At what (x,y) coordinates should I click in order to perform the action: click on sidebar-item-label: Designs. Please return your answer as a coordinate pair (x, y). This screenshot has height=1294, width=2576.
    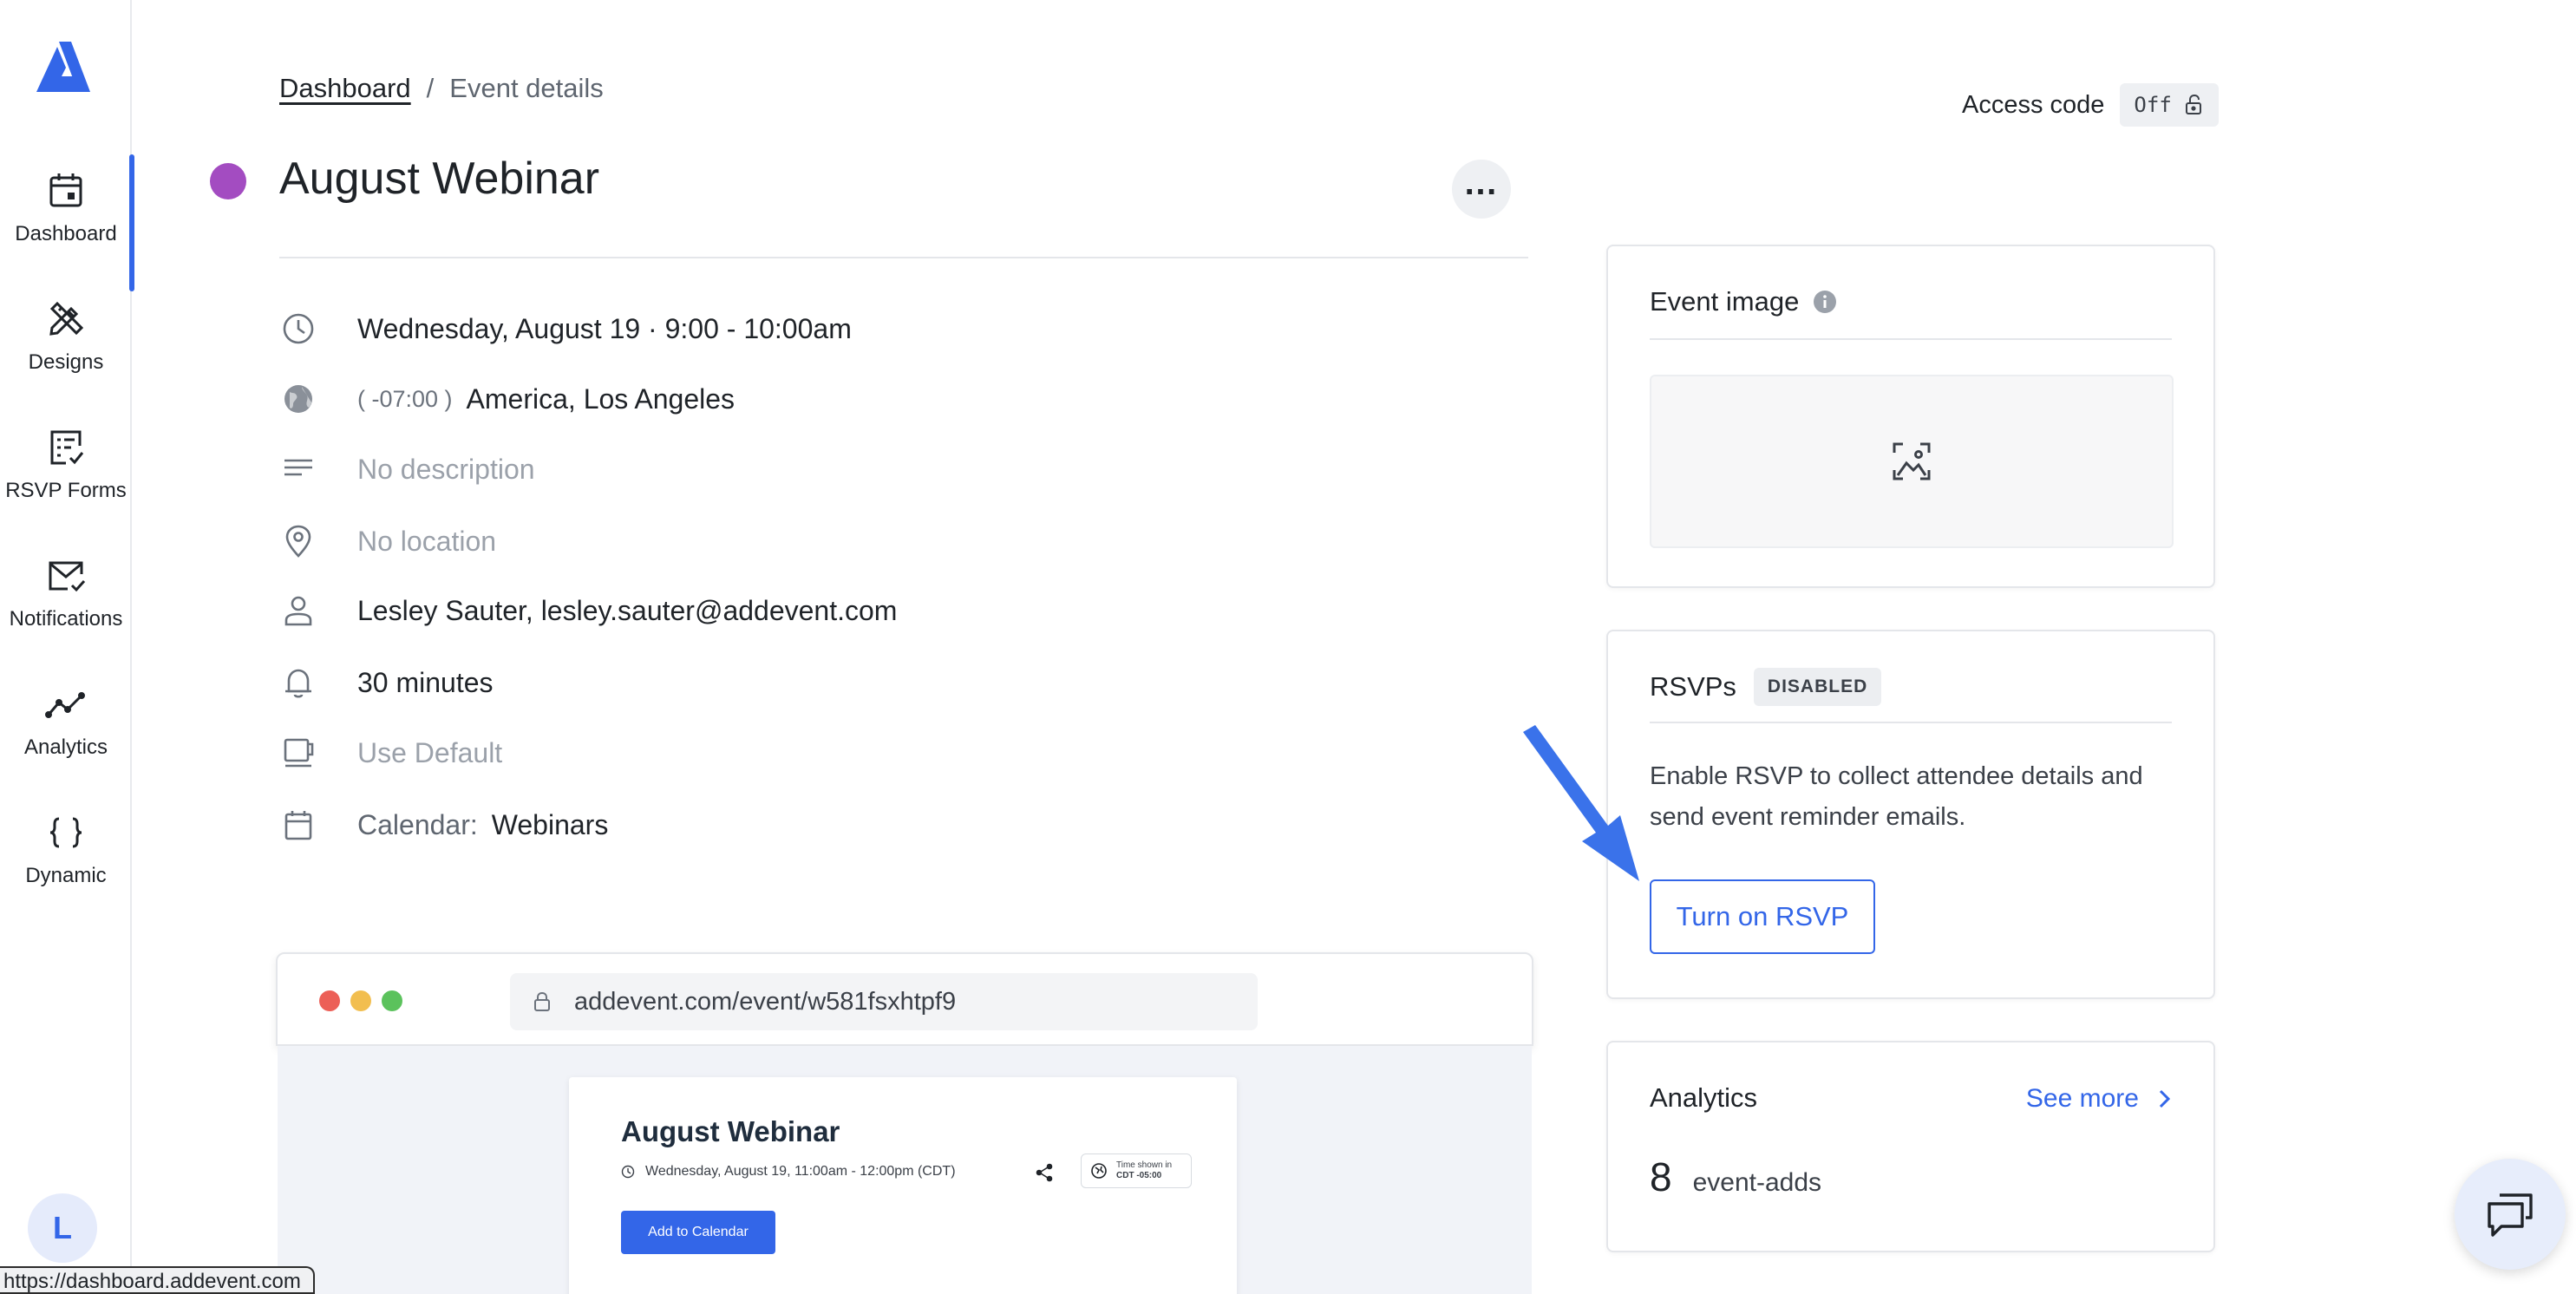
    Looking at the image, I should click on (66, 362).